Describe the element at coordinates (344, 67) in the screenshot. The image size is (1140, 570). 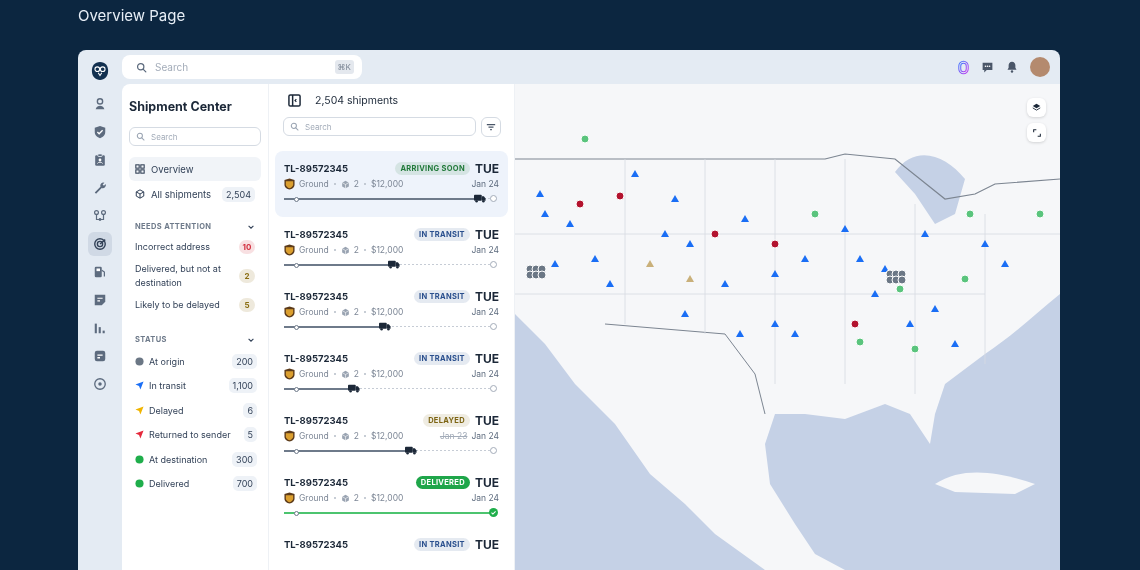
I see `shortcut-key: ⌘K` at that location.